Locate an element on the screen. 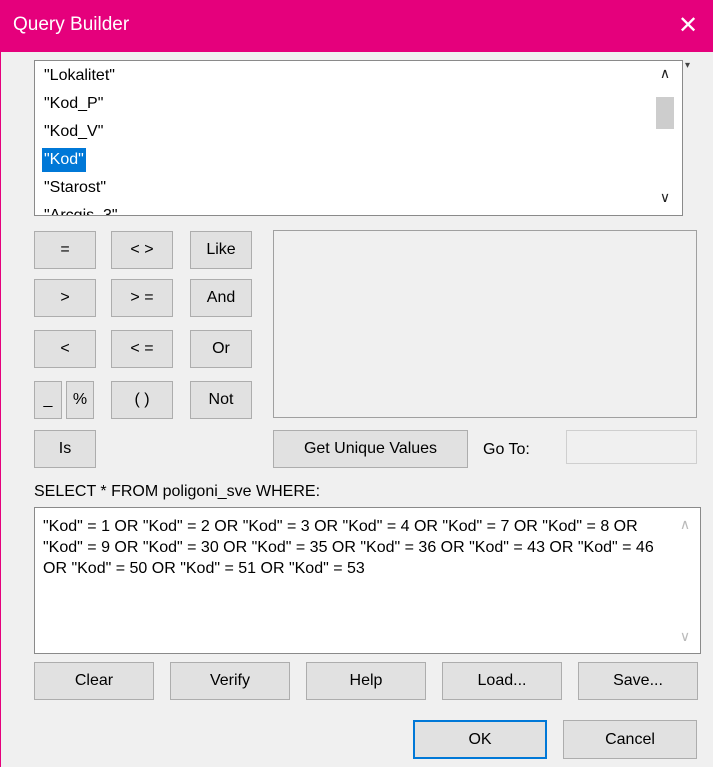 The width and height of the screenshot is (713, 767). not-equals-button: < > is located at coordinates (142, 250).